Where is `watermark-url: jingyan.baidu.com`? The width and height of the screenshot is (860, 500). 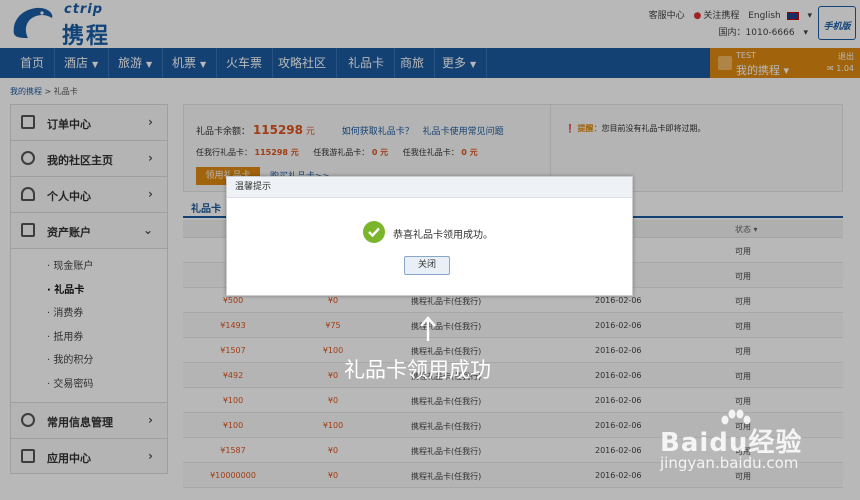 watermark-url: jingyan.baidu.com is located at coordinates (729, 463).